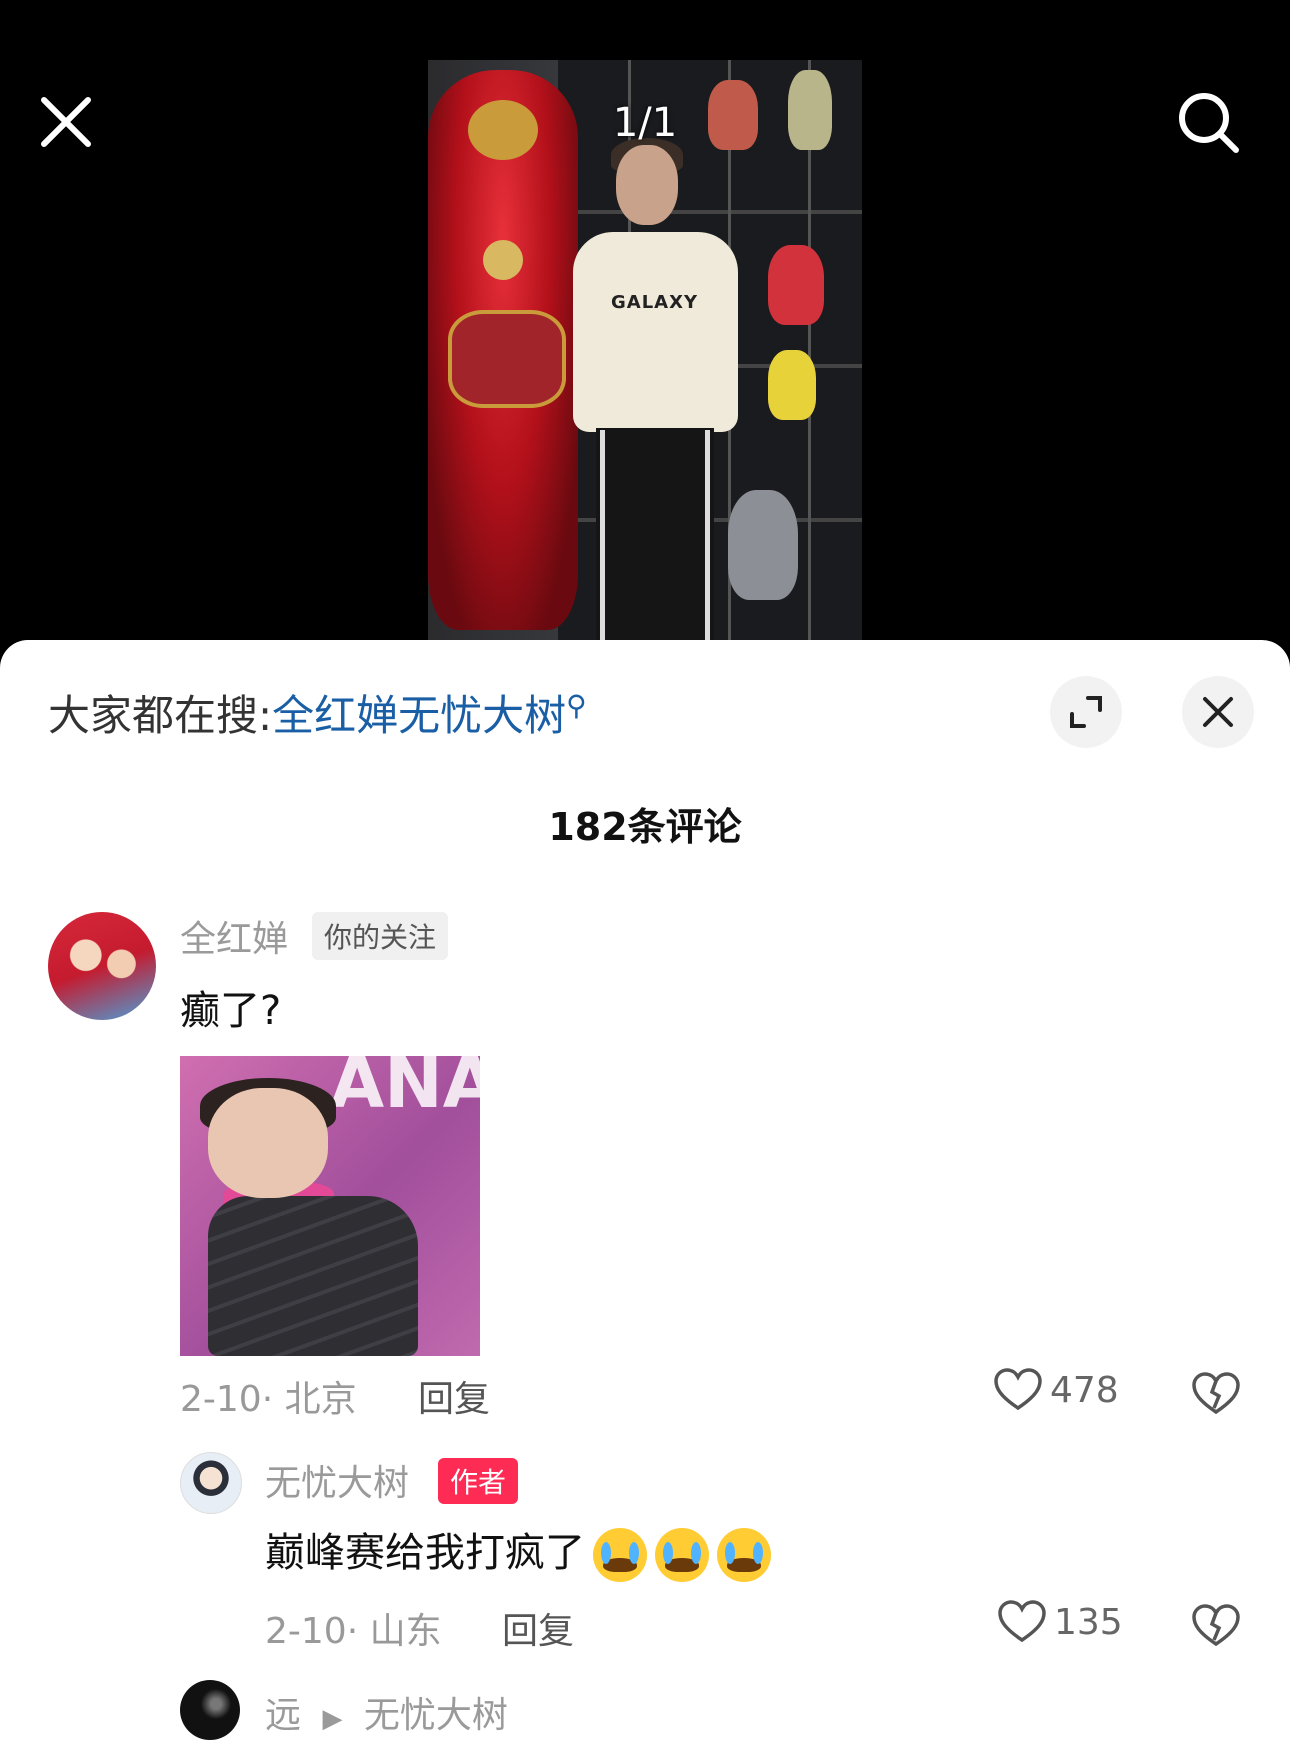 This screenshot has width=1290, height=1754. I want to click on expand-icon, so click(1086, 712).